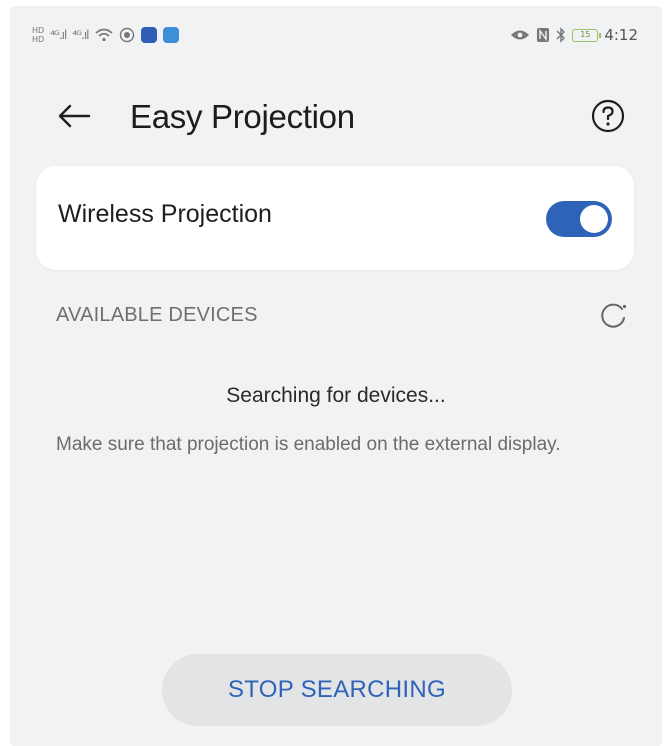 Image resolution: width=672 pixels, height=746 pixels. What do you see at coordinates (165, 214) in the screenshot?
I see `wireless-projection-label: Wireless Projection` at bounding box center [165, 214].